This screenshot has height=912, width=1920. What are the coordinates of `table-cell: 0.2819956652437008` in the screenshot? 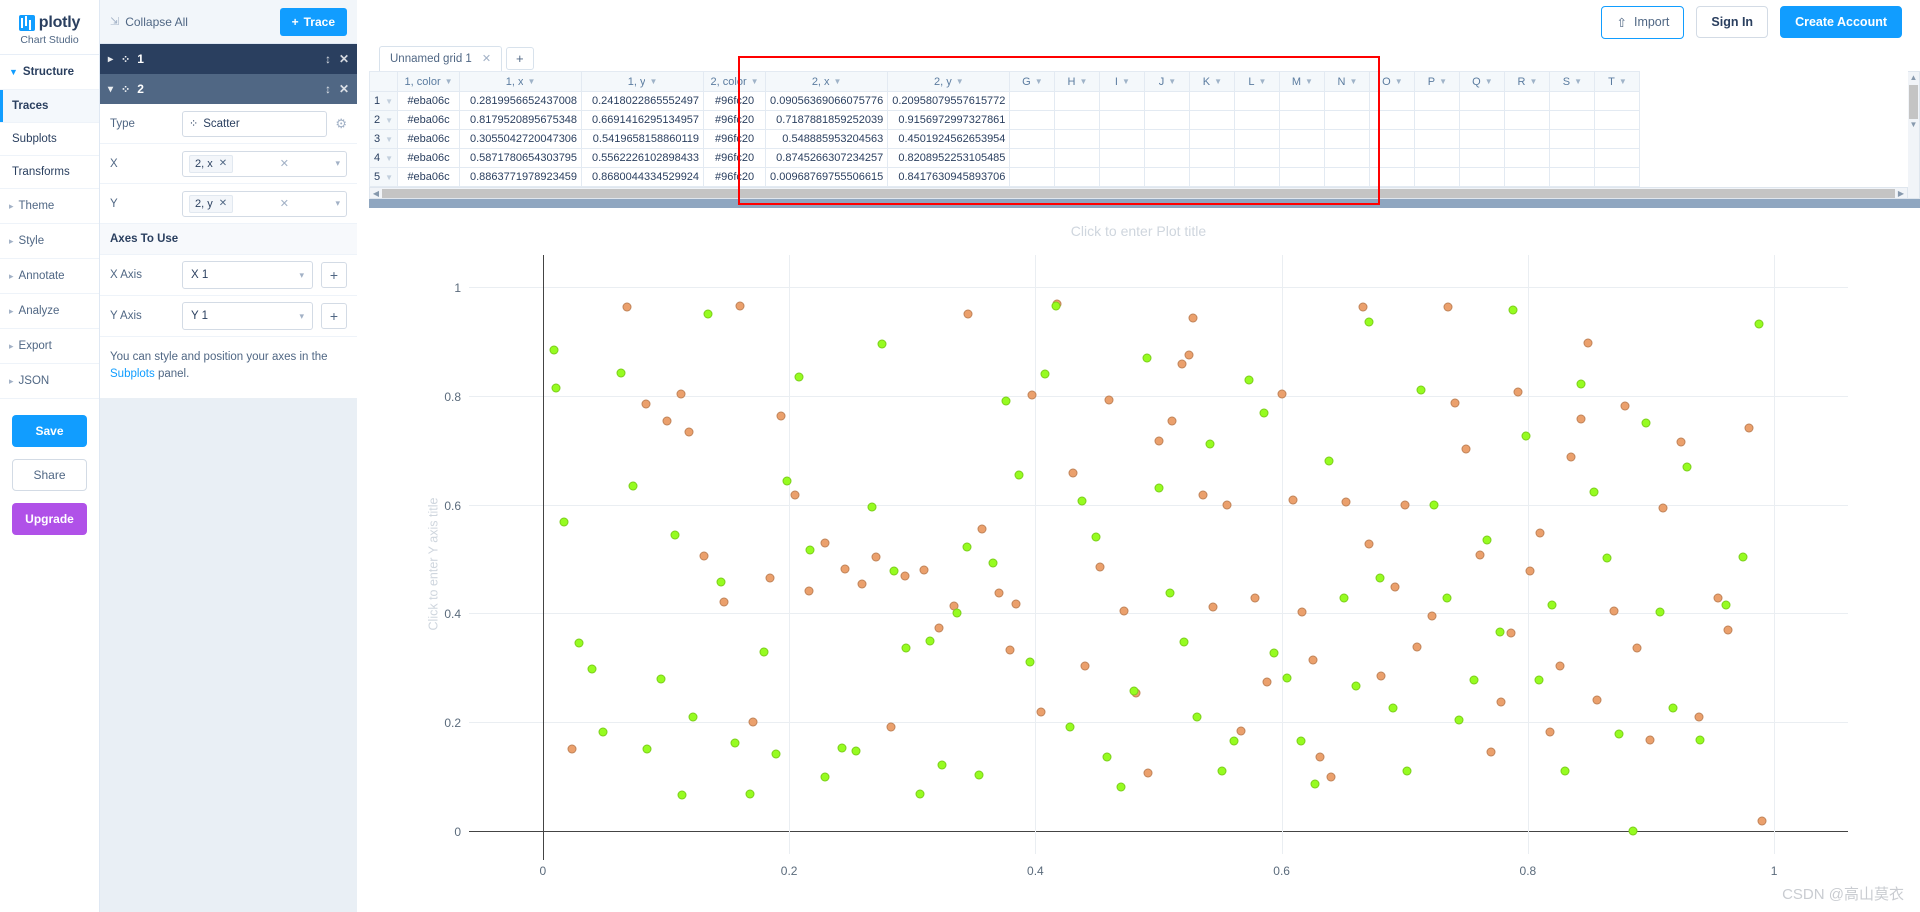 It's located at (521, 101).